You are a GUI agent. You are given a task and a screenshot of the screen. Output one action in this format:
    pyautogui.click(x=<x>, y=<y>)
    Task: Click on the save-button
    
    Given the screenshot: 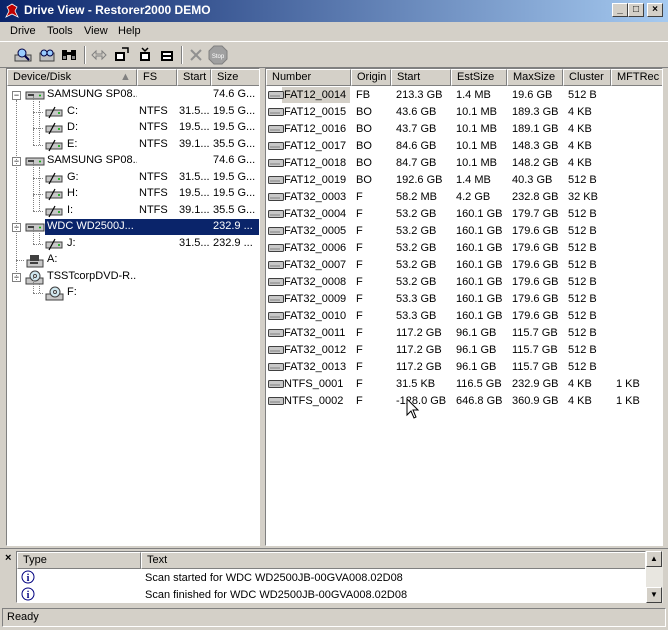 What is the action you would take?
    pyautogui.click(x=145, y=55)
    